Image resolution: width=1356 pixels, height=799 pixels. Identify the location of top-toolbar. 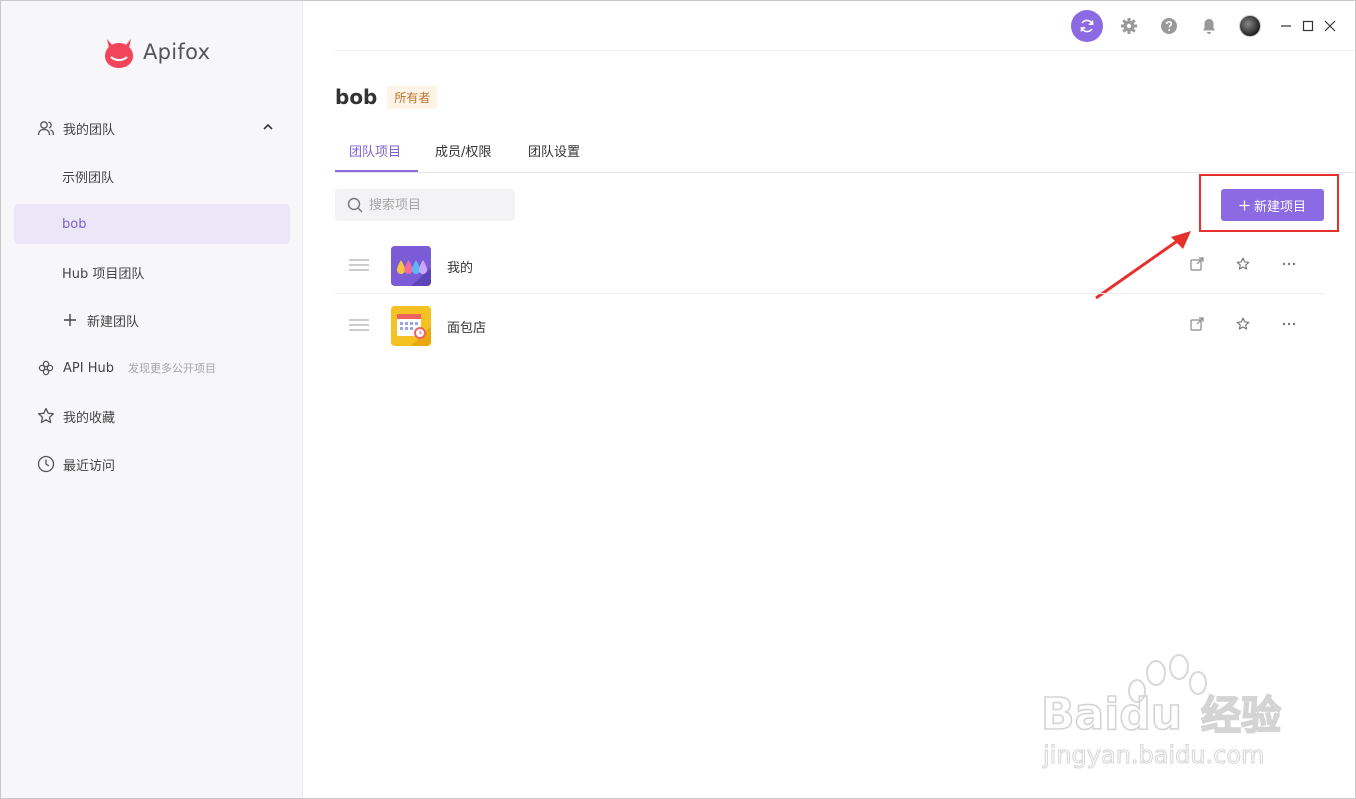
(1204, 26).